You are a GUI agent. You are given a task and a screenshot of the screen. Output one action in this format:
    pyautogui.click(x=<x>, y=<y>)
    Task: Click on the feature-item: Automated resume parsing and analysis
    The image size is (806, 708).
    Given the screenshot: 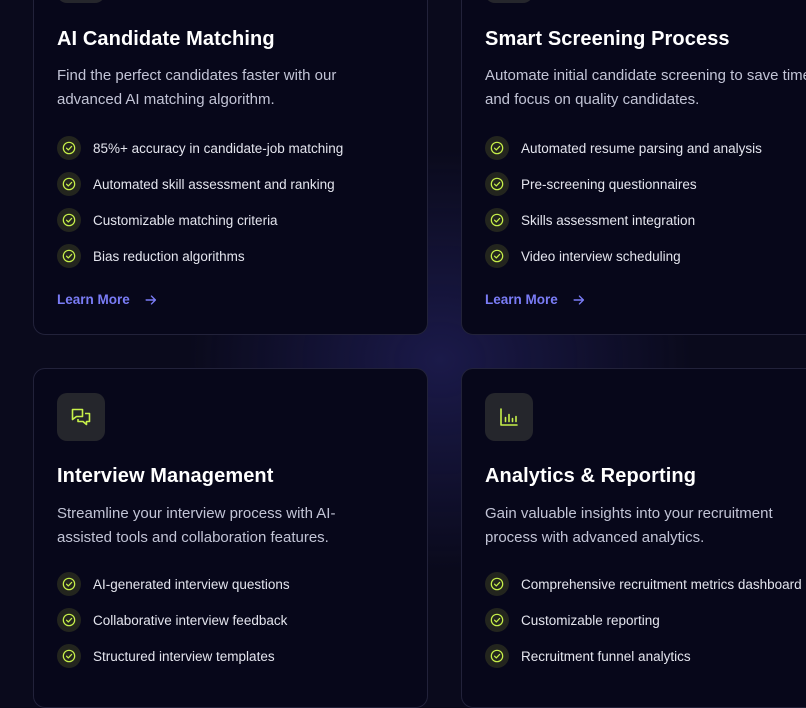 What is the action you would take?
    pyautogui.click(x=623, y=148)
    